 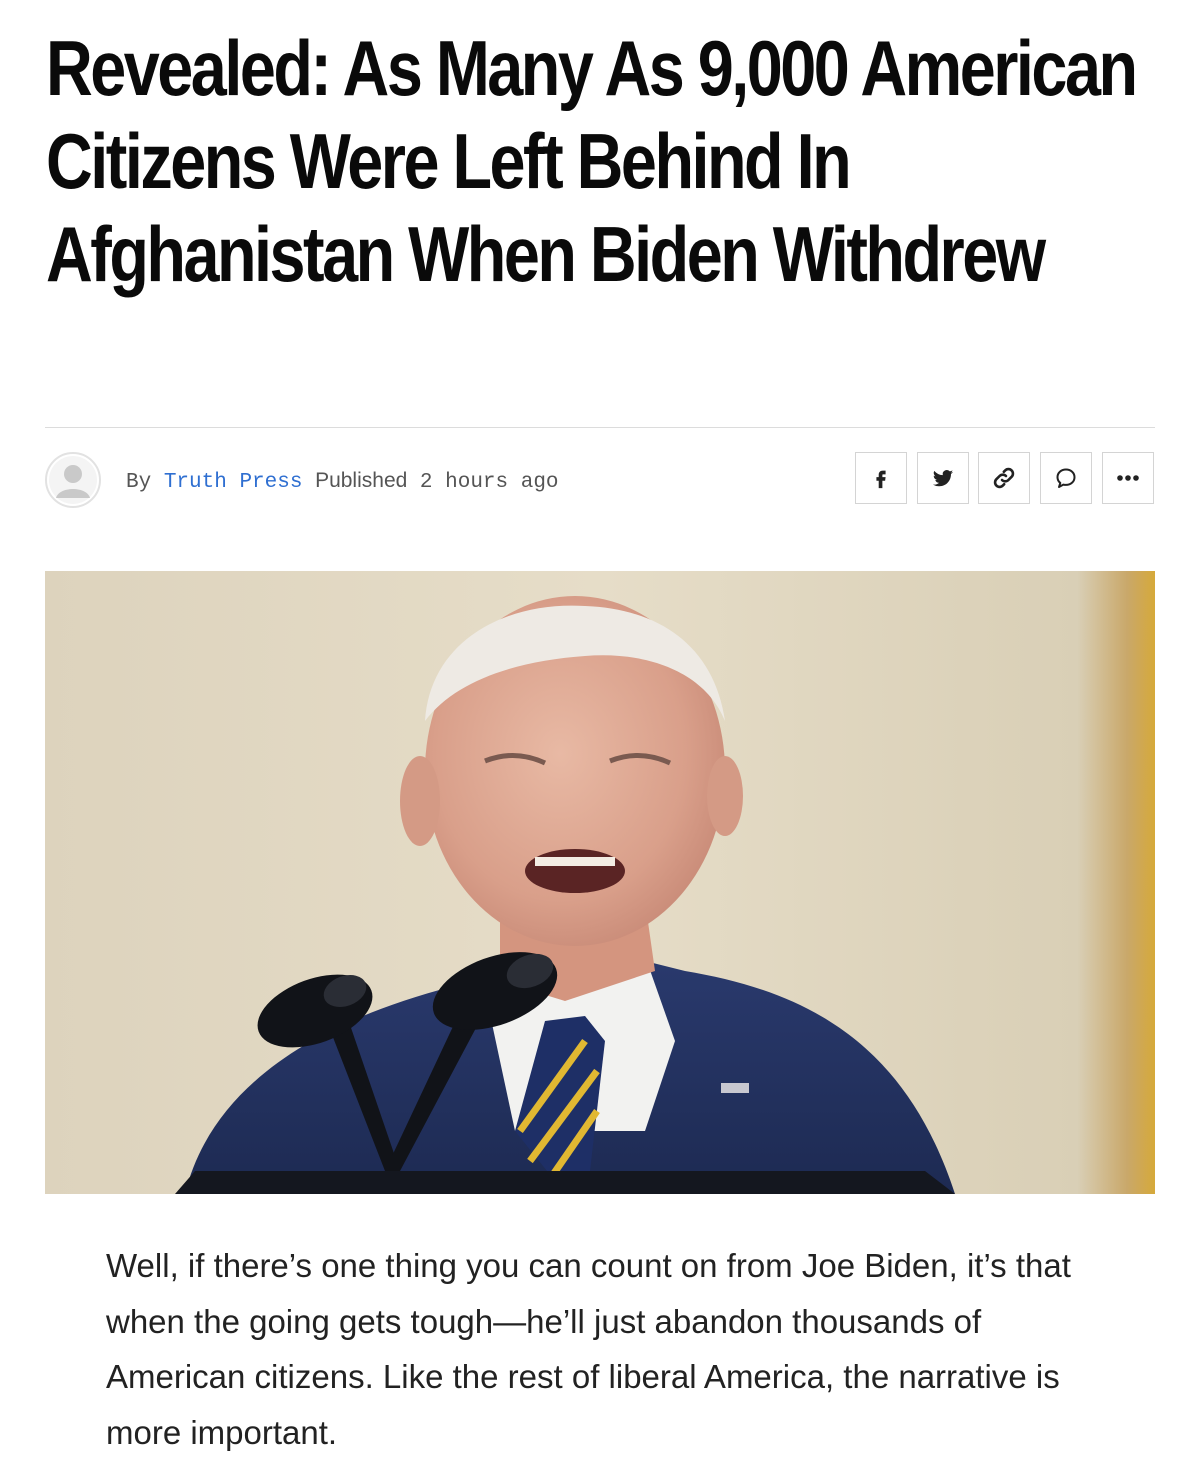 I want to click on byline-by-label: By, so click(x=139, y=482).